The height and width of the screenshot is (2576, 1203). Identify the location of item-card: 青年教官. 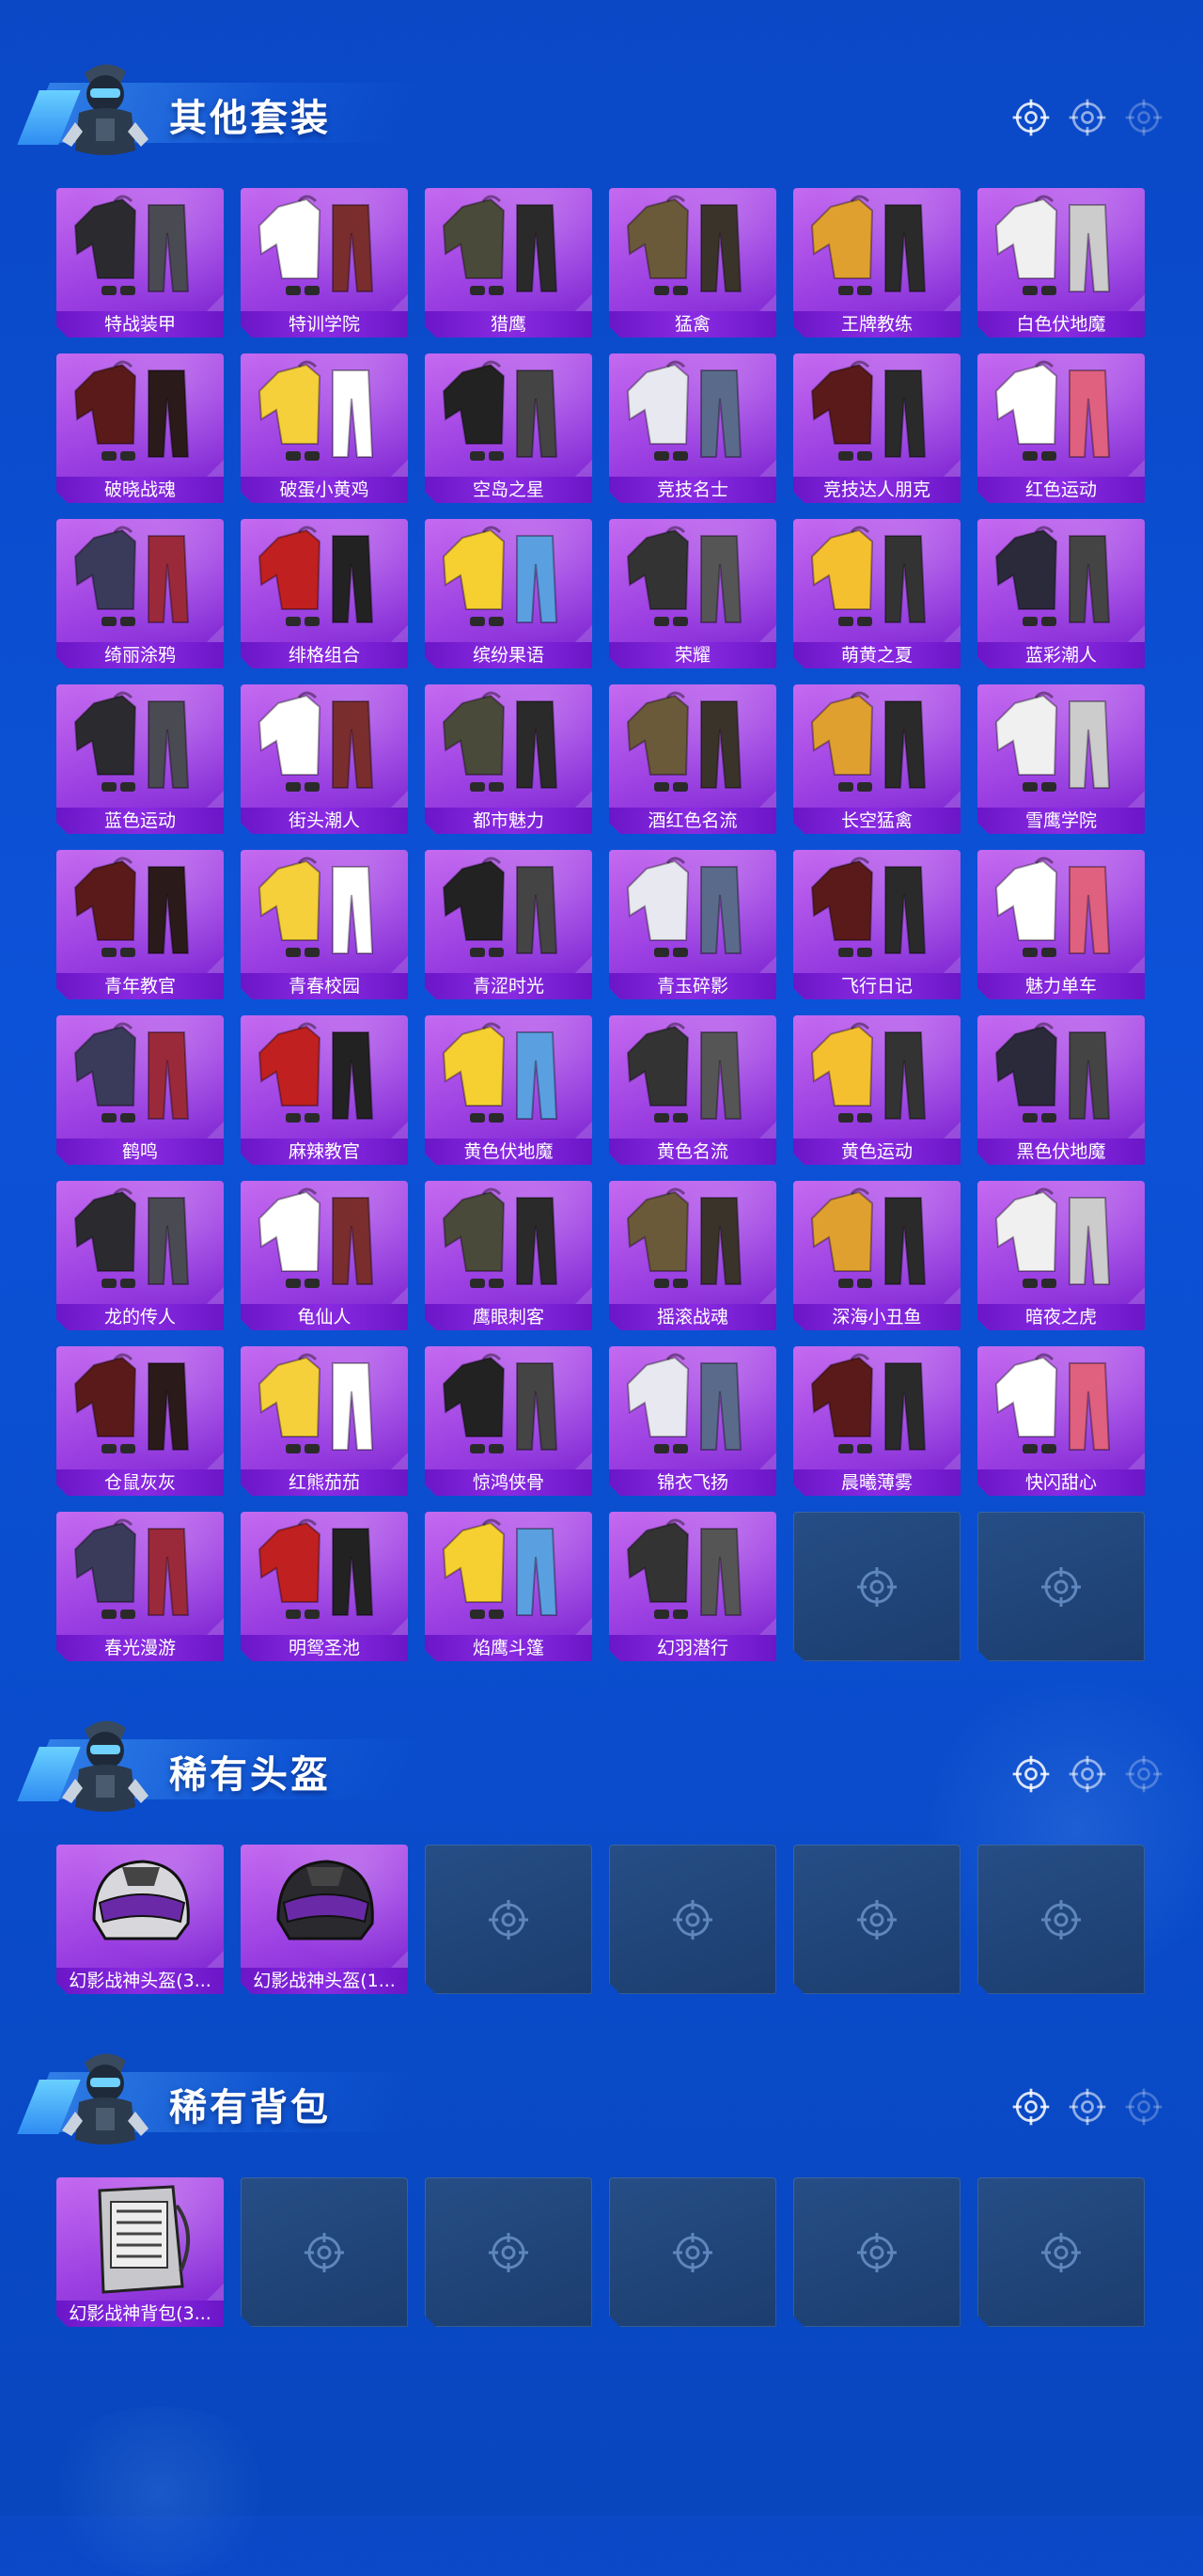
(140, 925).